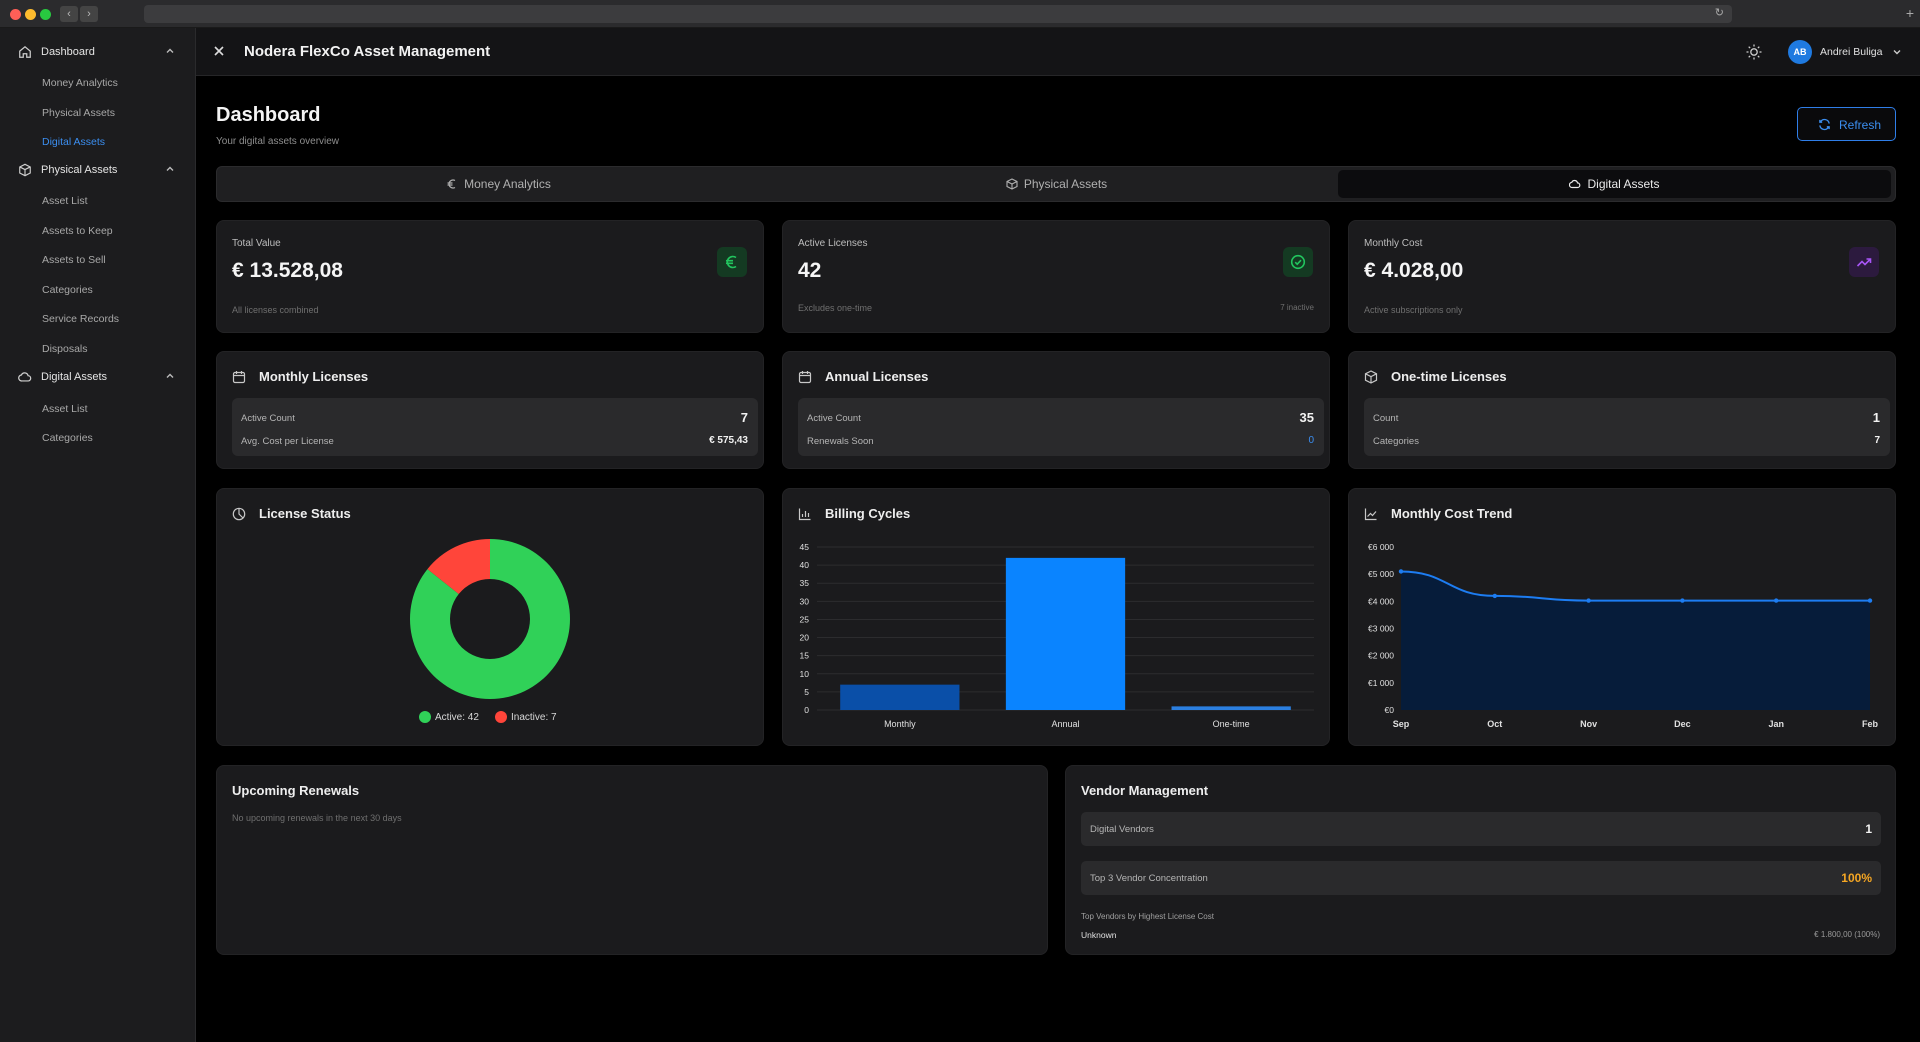  Describe the element at coordinates (806, 710) in the screenshot. I see `y-tick-label: 0` at that location.